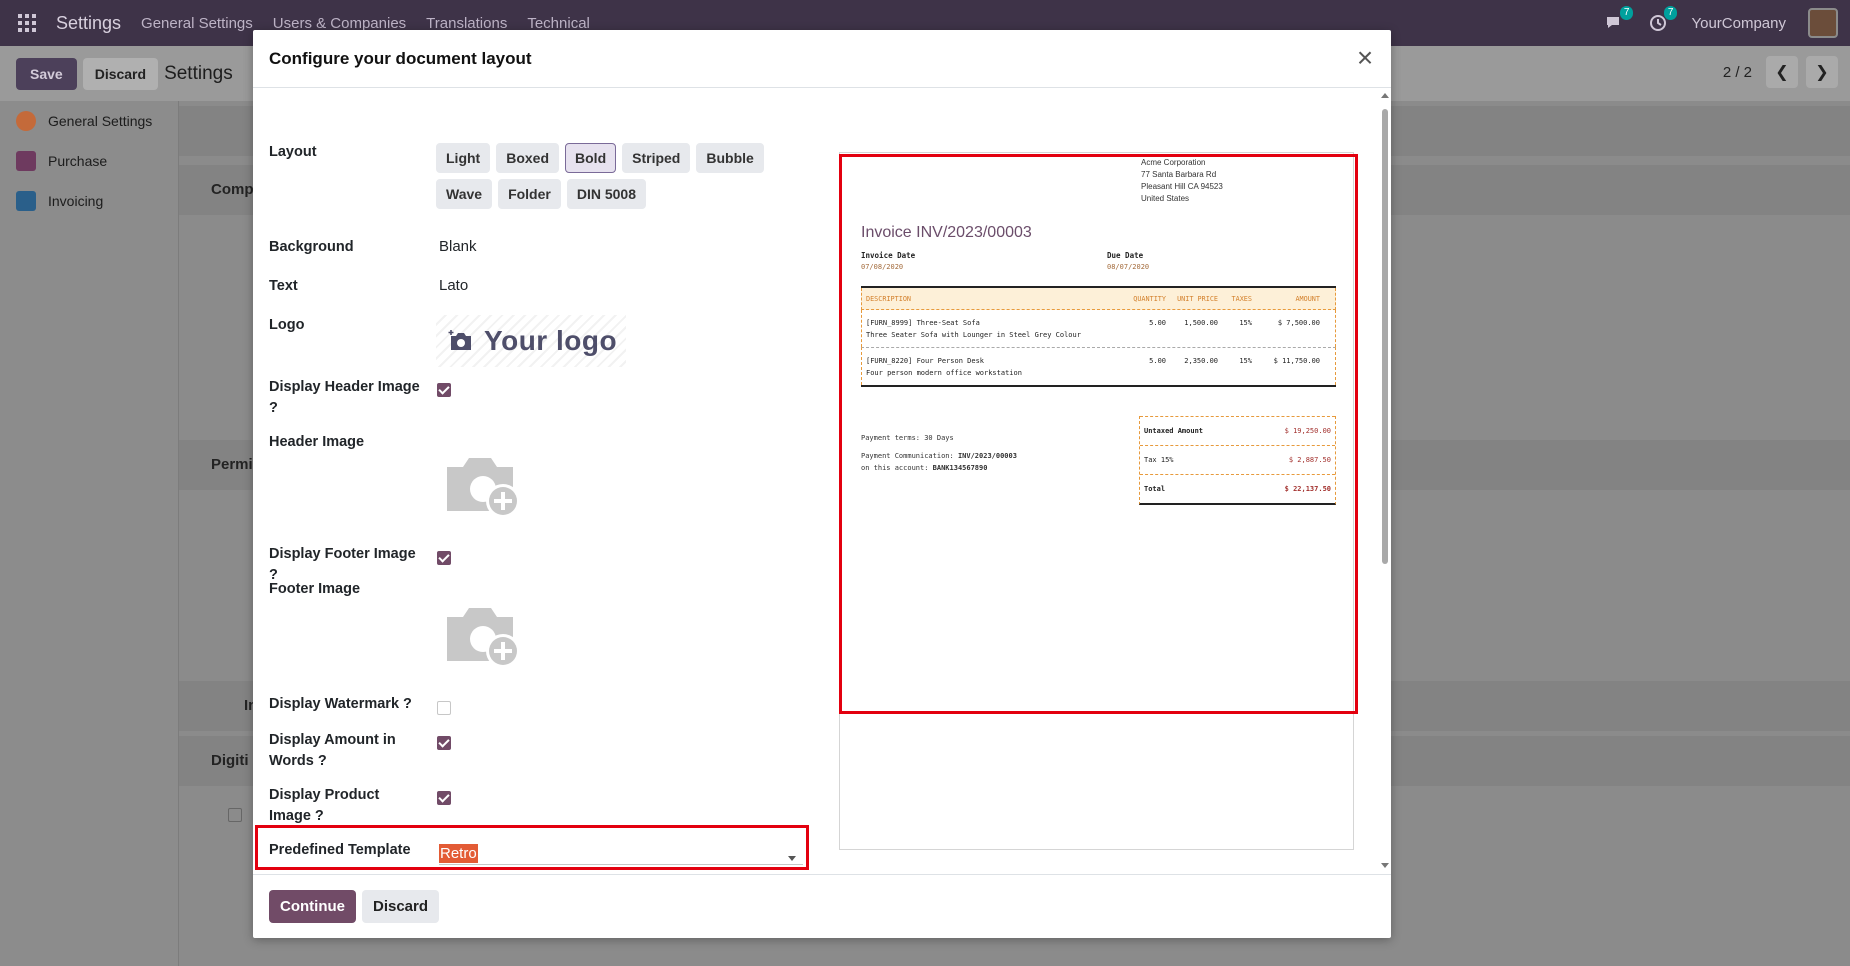  What do you see at coordinates (591, 158) in the screenshot?
I see `layout-bold-button: Bold` at bounding box center [591, 158].